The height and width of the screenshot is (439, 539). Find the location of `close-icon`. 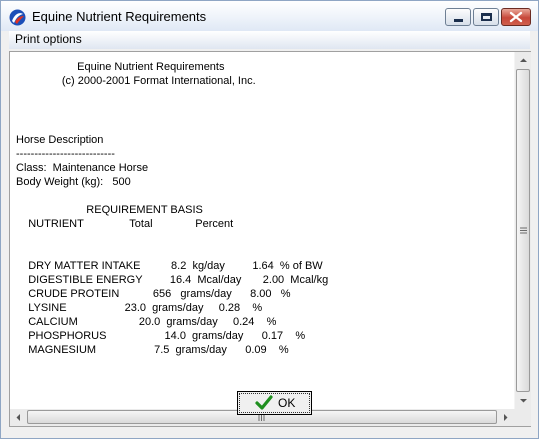

close-icon is located at coordinates (516, 17).